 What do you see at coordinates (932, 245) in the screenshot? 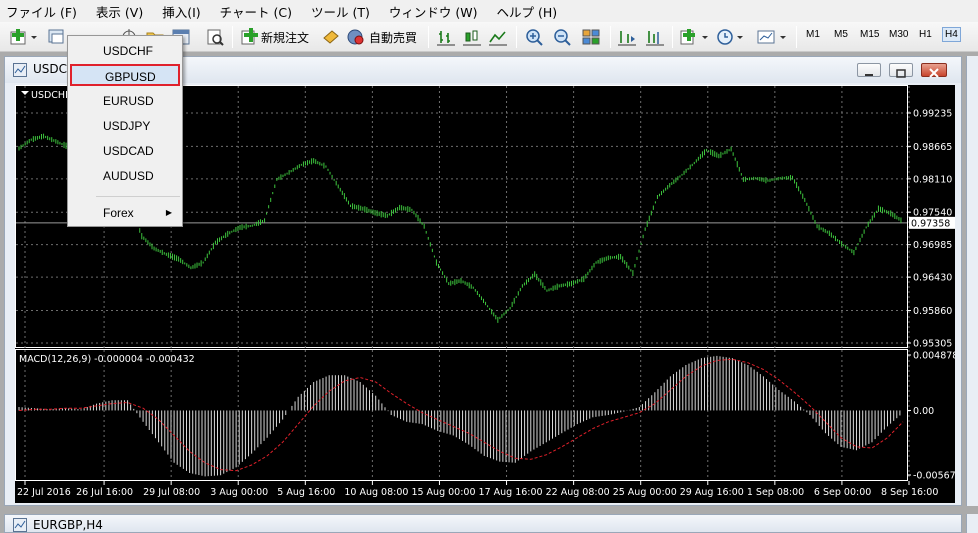
I see `price-tick-label: 0.96985` at bounding box center [932, 245].